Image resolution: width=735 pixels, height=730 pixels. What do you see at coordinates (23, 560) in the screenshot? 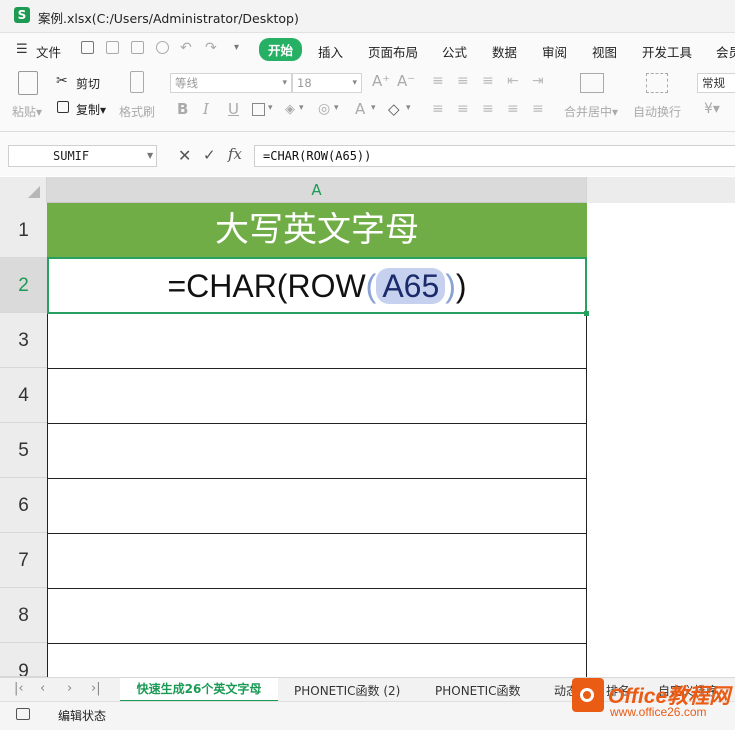
I see `row-header-7: 7` at bounding box center [23, 560].